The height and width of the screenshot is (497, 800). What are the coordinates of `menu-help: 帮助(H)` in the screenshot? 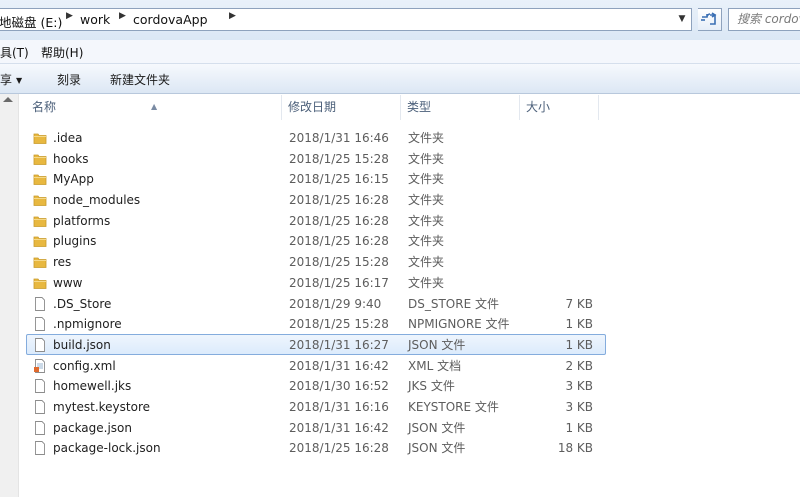 It's located at (62, 52).